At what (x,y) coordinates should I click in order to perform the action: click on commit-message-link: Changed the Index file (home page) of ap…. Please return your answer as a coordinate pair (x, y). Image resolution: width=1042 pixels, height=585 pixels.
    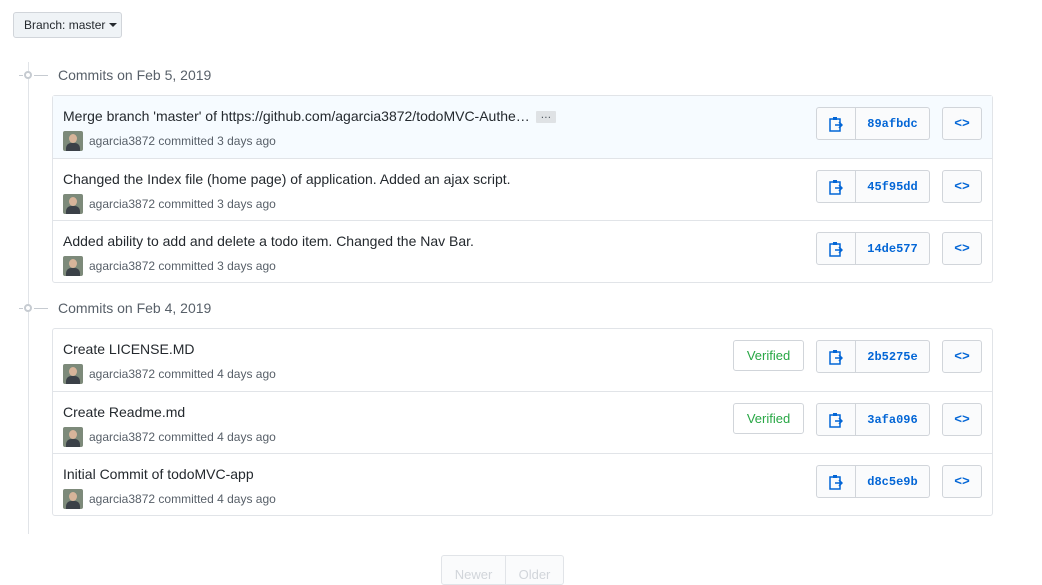
    Looking at the image, I should click on (287, 179).